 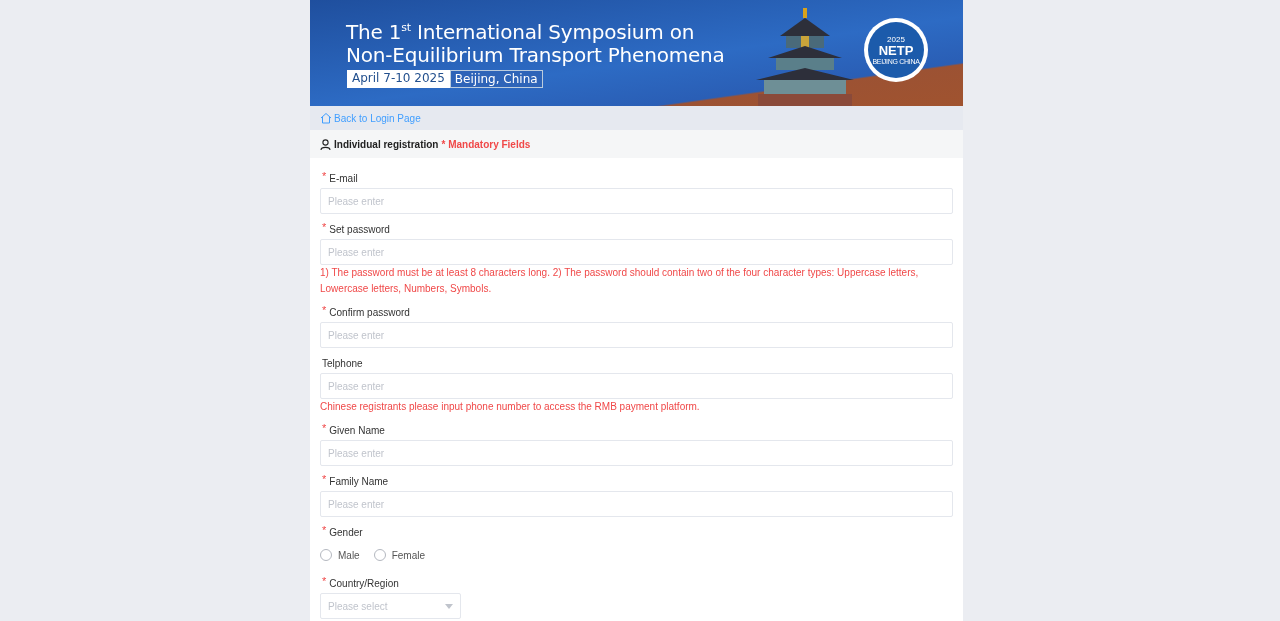 I want to click on field-label: Confirm password, so click(x=369, y=312).